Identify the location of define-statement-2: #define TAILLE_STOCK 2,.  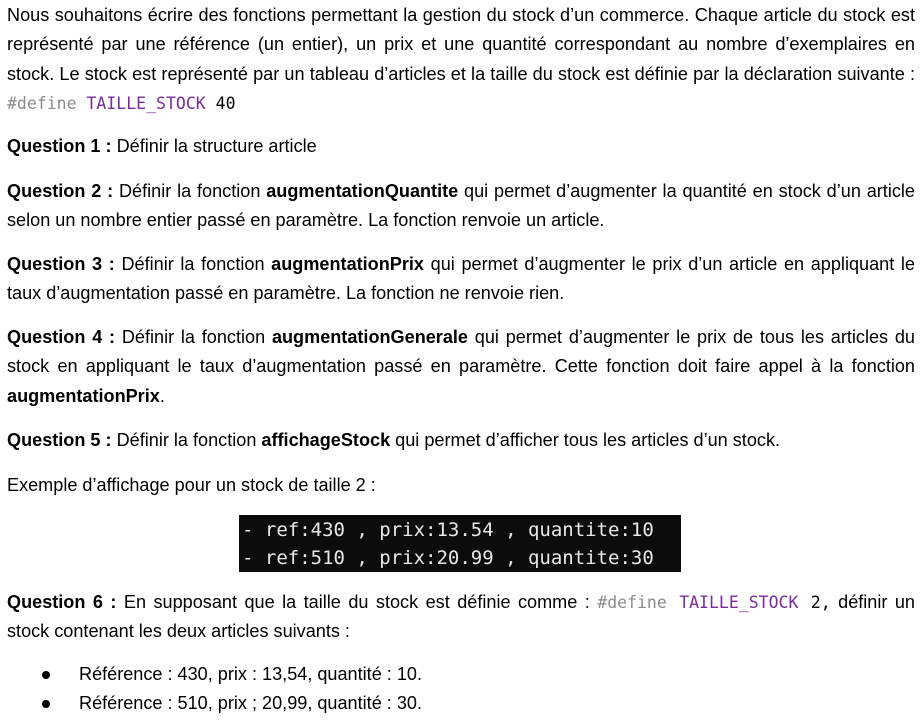
(713, 602).